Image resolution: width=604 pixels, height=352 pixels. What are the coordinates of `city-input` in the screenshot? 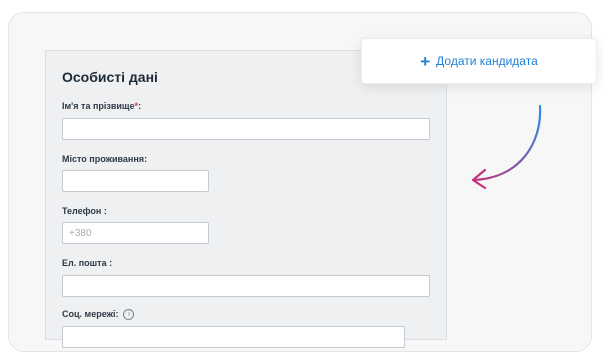 It's located at (135, 181).